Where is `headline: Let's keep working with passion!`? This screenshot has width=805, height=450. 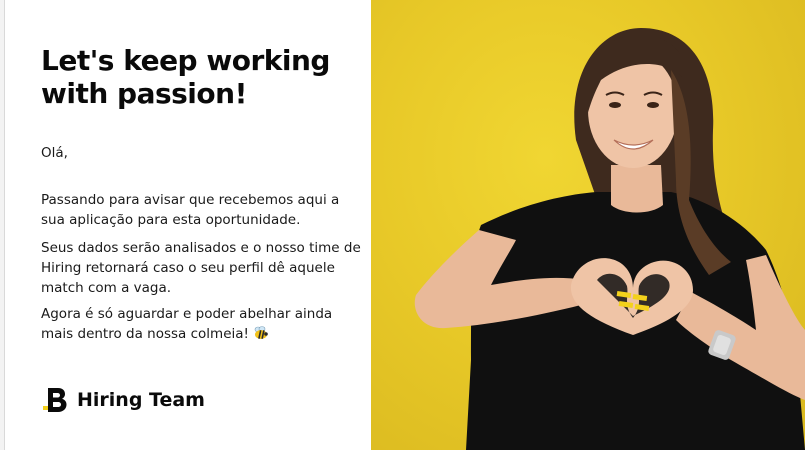 headline: Let's keep working with passion! is located at coordinates (185, 77).